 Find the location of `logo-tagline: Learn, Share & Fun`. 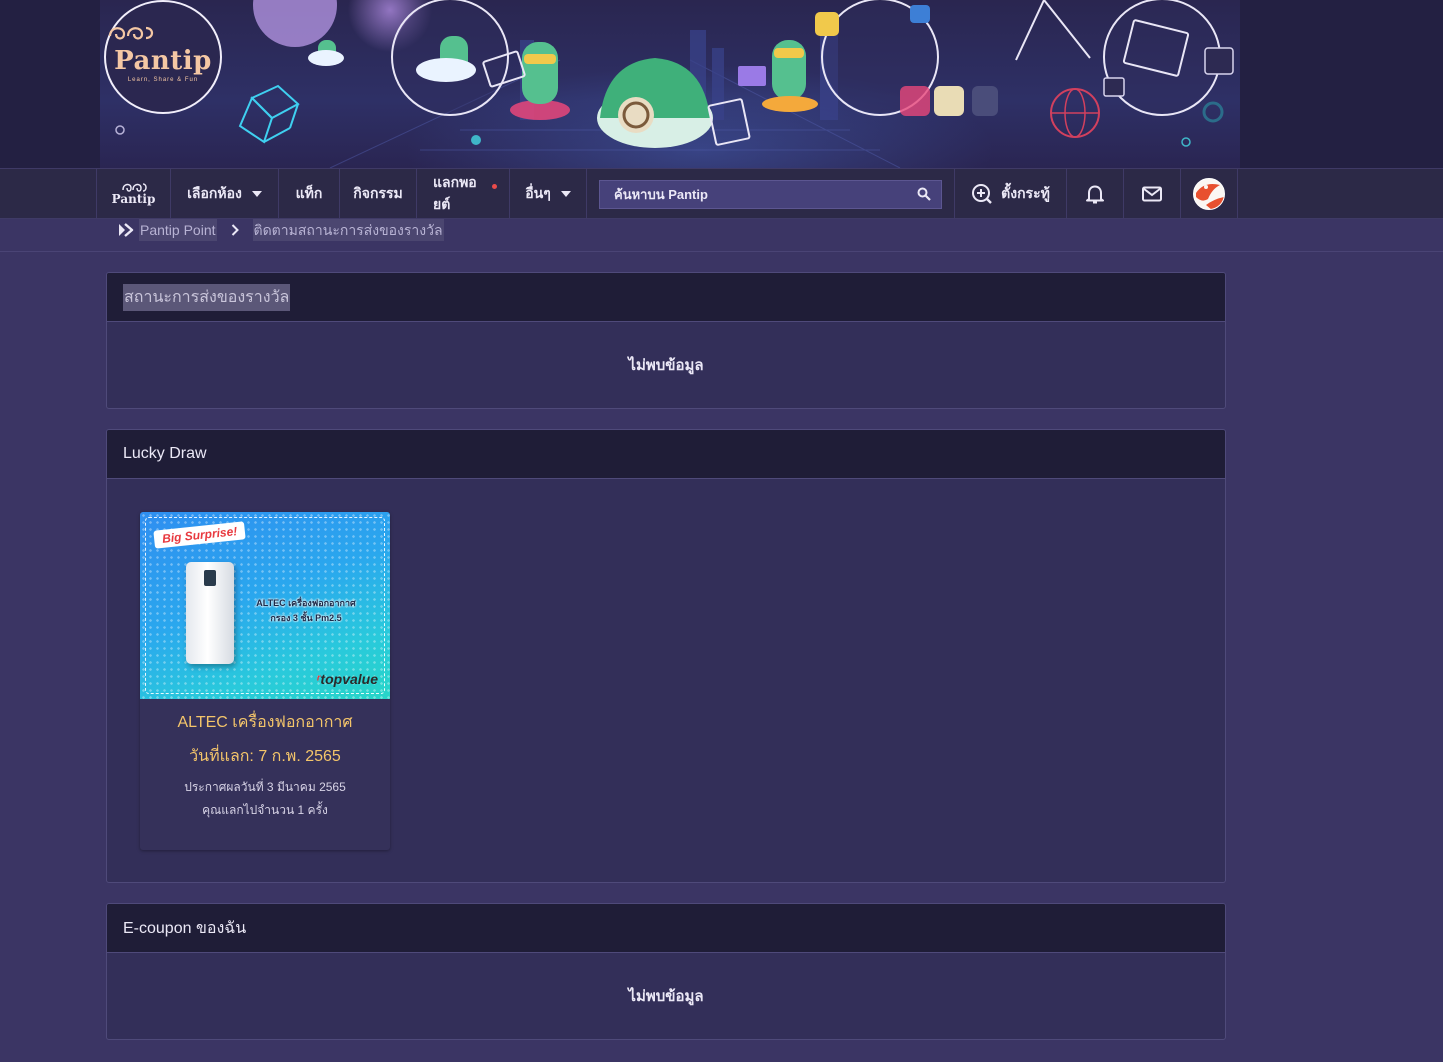

logo-tagline: Learn, Share & Fun is located at coordinates (163, 79).